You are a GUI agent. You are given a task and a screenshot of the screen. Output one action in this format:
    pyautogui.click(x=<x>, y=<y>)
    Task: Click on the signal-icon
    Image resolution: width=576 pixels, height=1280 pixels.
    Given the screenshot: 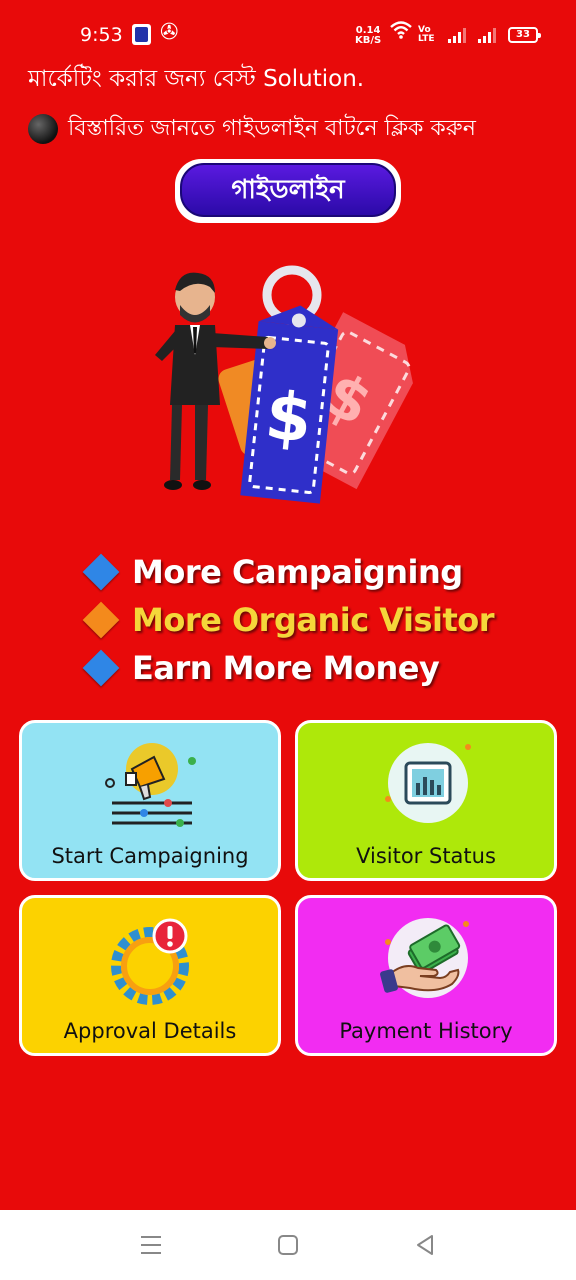 What is the action you would take?
    pyautogui.click(x=458, y=35)
    